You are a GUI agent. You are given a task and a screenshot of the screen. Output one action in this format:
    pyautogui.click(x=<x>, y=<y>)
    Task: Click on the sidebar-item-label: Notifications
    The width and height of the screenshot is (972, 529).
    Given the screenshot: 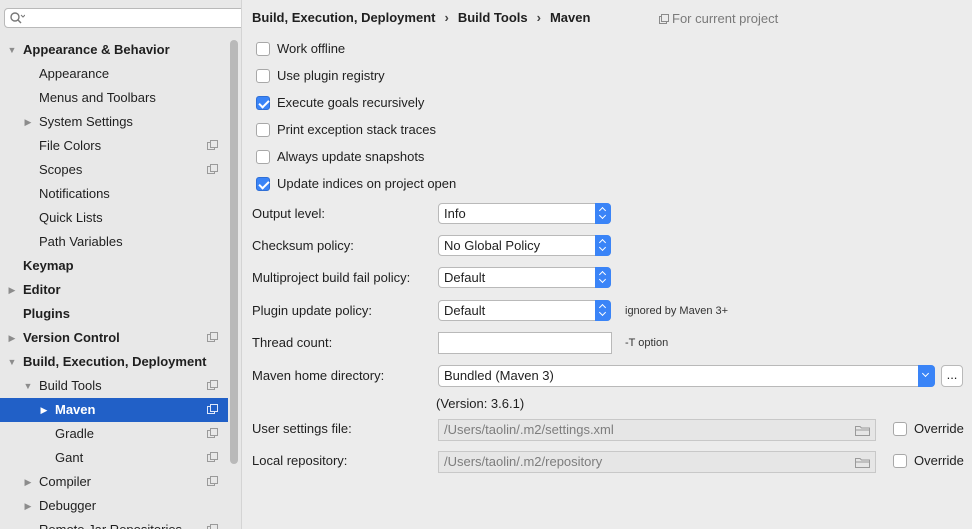 What is the action you would take?
    pyautogui.click(x=74, y=193)
    